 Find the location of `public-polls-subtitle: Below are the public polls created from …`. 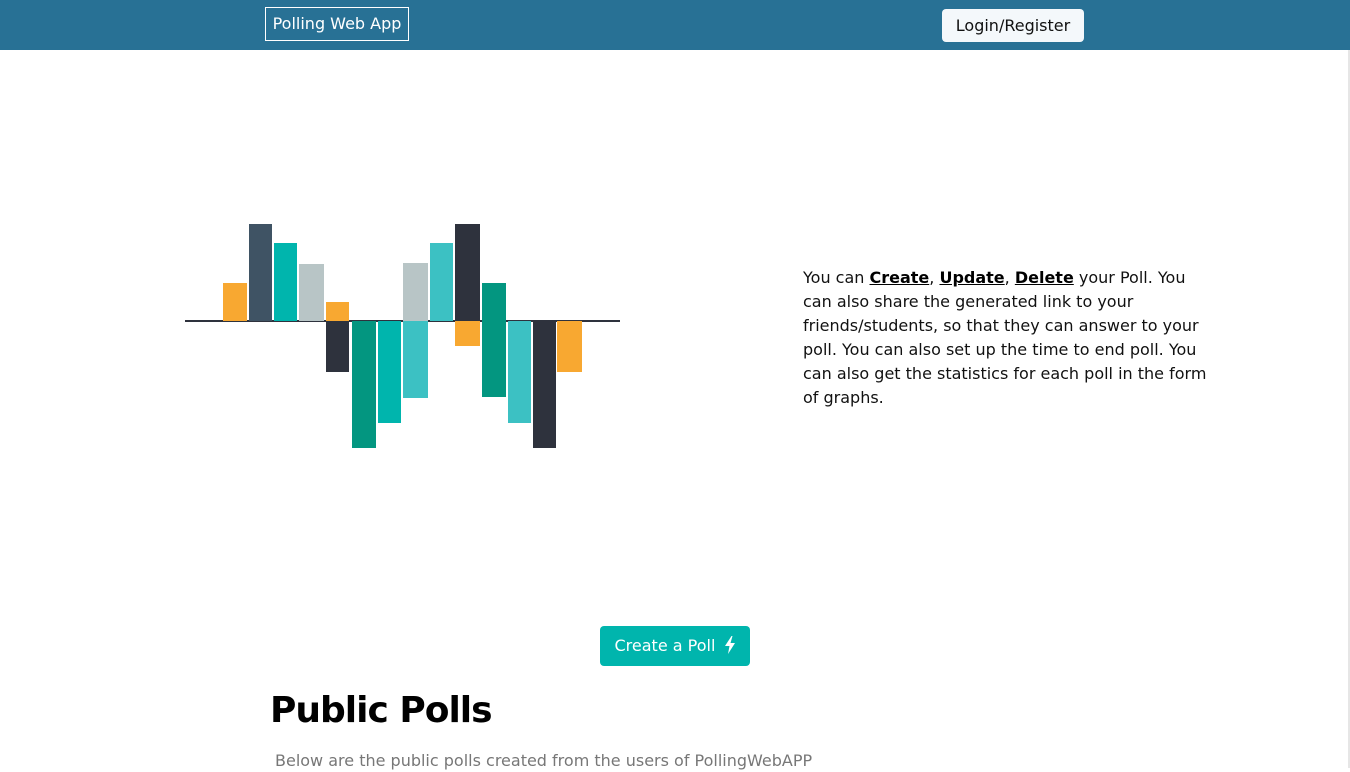

public-polls-subtitle: Below are the public polls created from … is located at coordinates (544, 760).